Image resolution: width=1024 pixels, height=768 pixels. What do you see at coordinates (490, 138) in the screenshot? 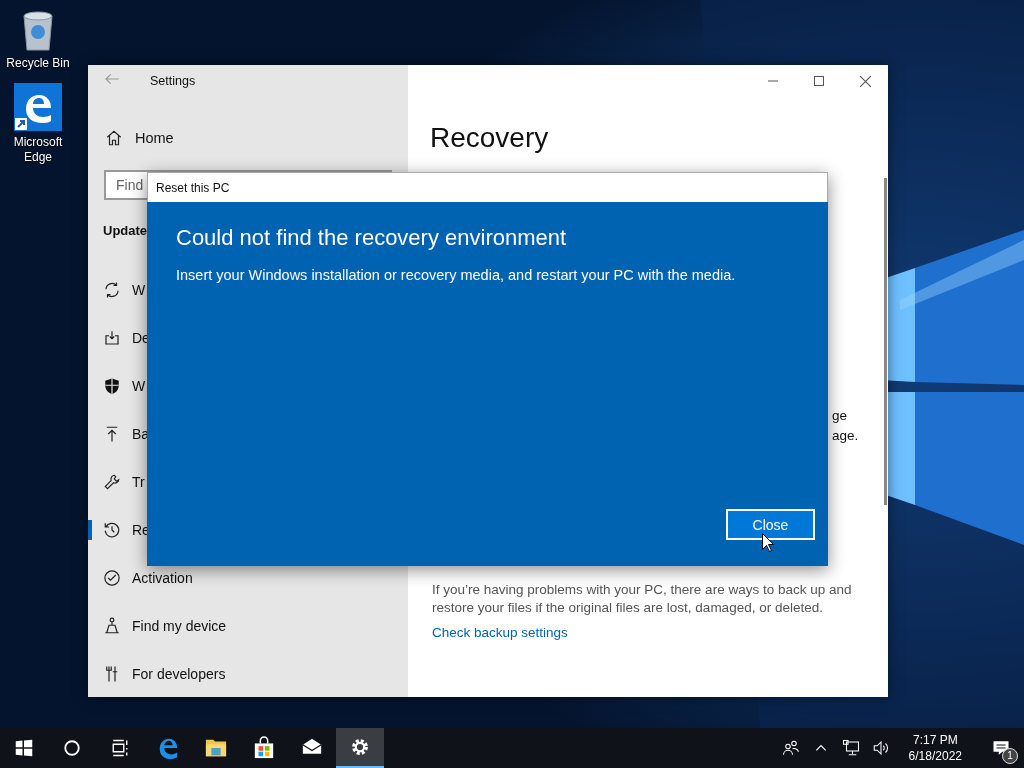
I see `page-title: Recovery` at bounding box center [490, 138].